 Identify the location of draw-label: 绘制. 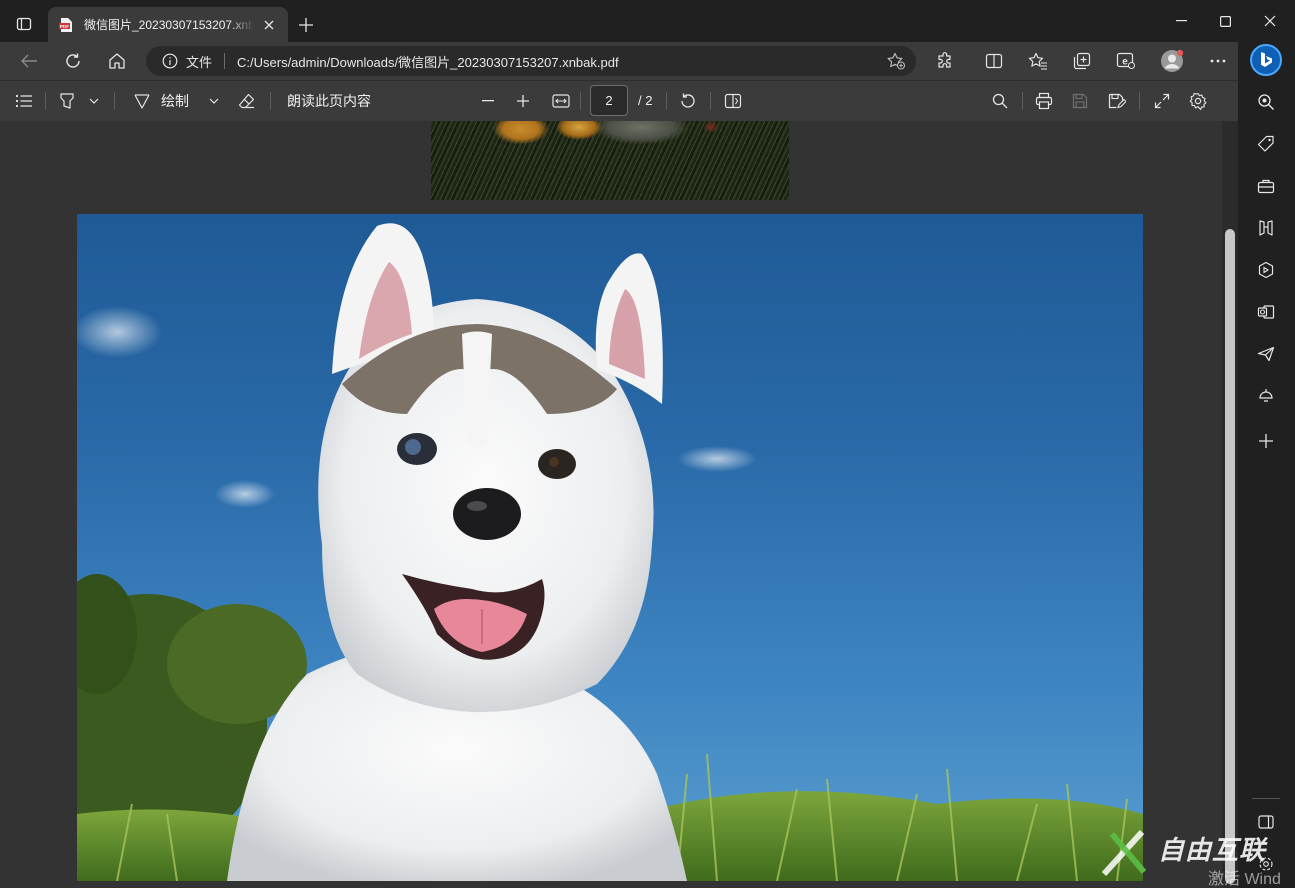
(175, 101).